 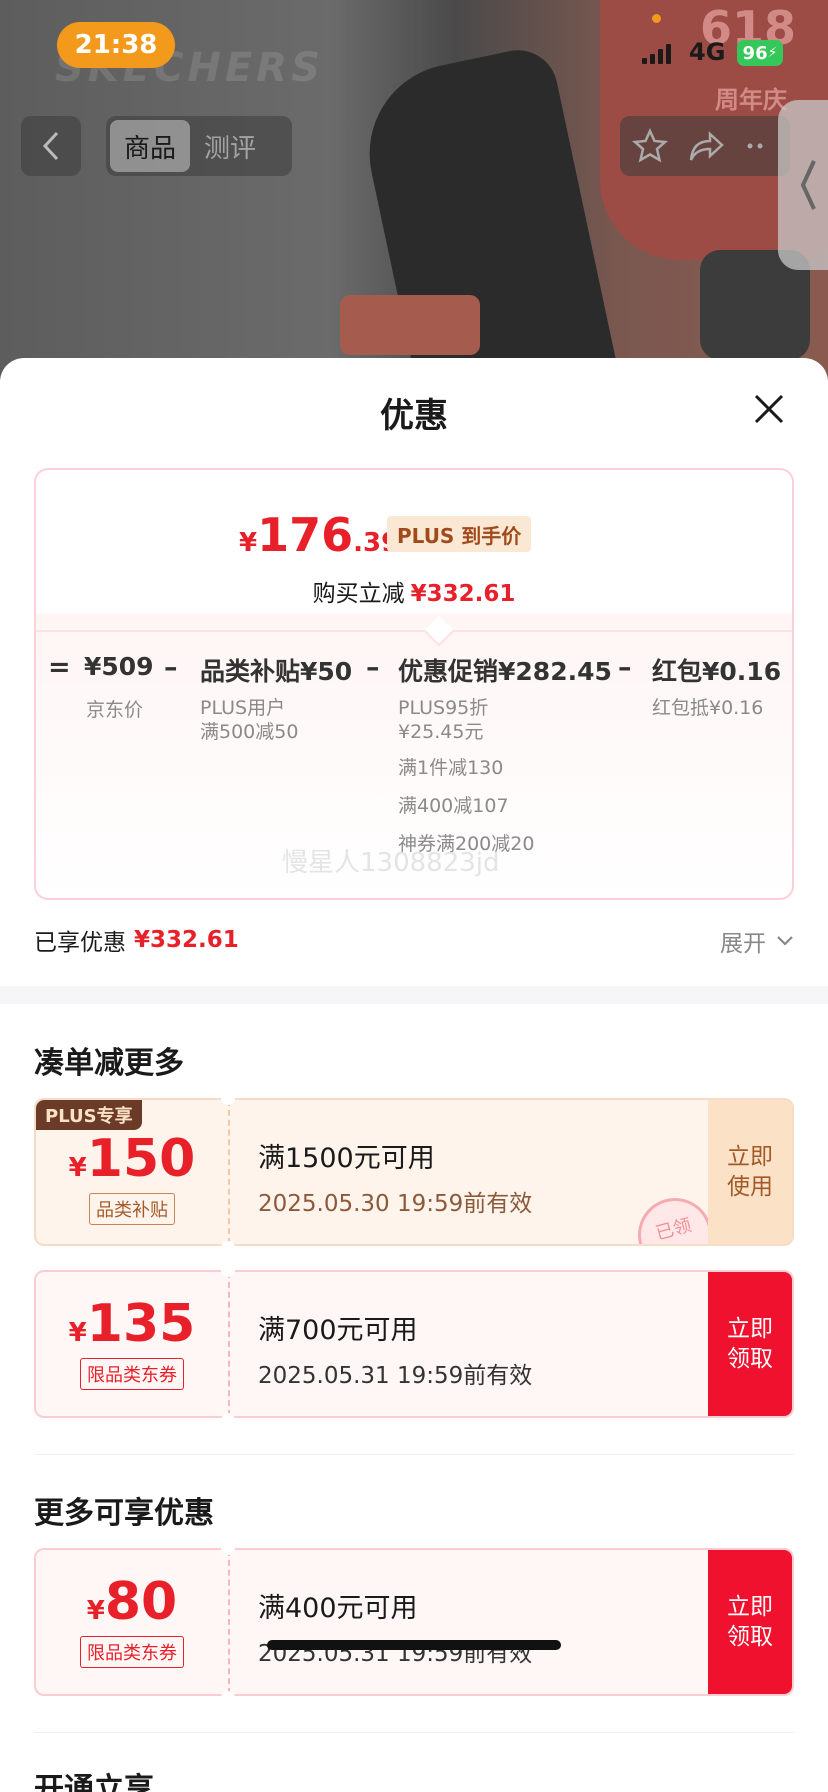 What do you see at coordinates (414, 940) in the screenshot?
I see `enjoyed-discount-row: 已享优惠 ¥332.61 展开` at bounding box center [414, 940].